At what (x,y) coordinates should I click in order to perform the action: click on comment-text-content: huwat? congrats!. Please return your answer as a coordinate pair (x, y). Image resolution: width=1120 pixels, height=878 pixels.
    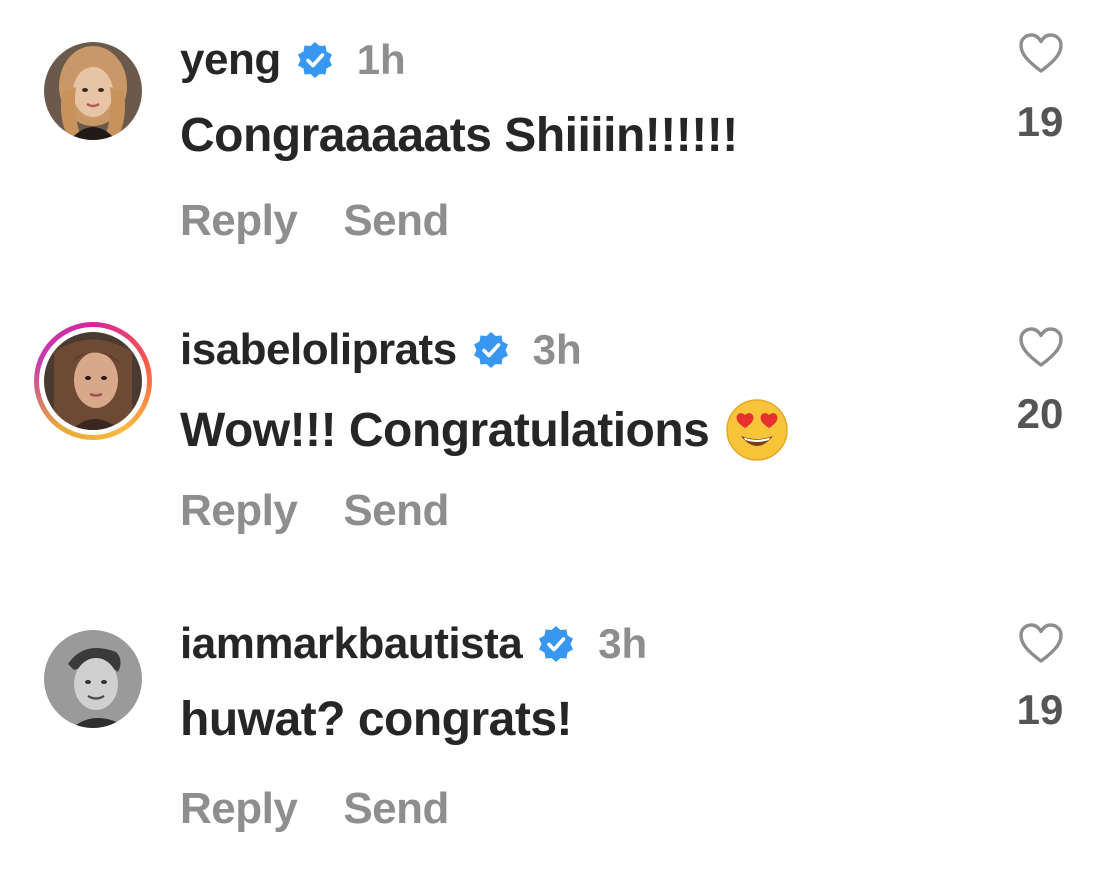
    Looking at the image, I should click on (376, 719).